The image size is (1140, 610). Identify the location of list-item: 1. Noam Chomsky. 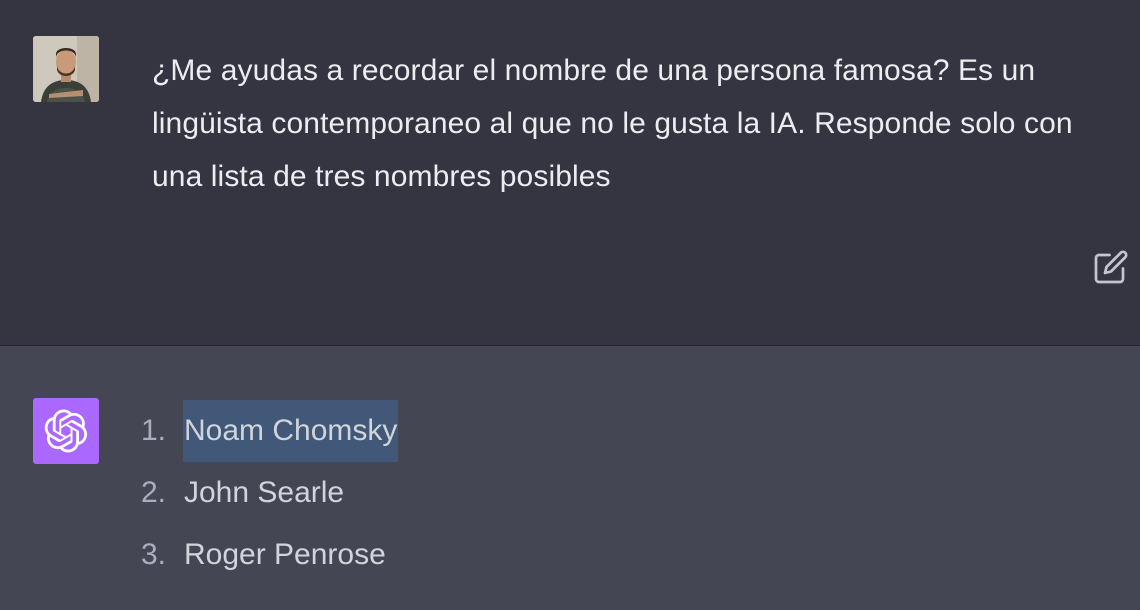
(258, 431).